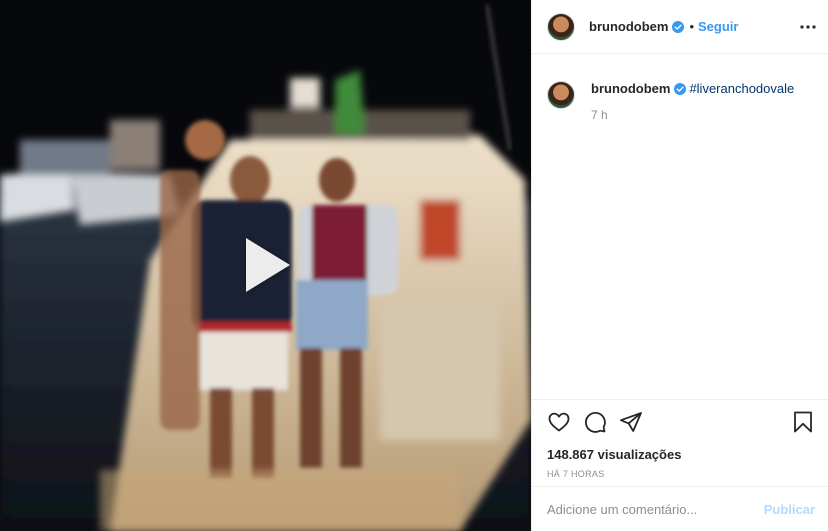 The height and width of the screenshot is (531, 828). Describe the element at coordinates (789, 509) in the screenshot. I see `publish-button: Publicar` at that location.